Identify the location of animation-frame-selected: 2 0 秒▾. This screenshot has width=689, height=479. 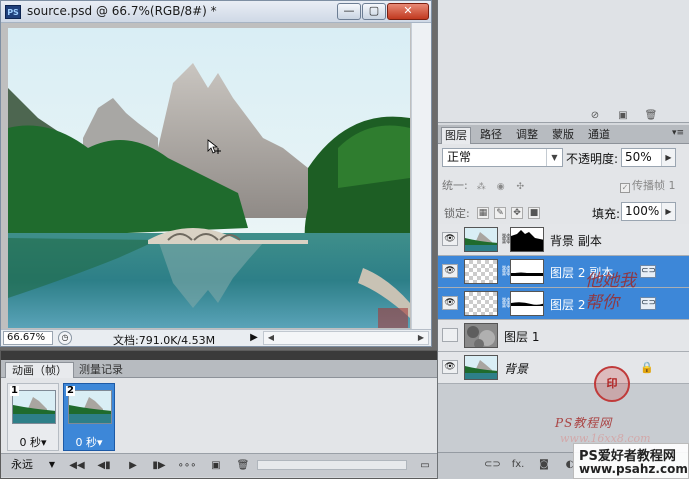
(89, 417).